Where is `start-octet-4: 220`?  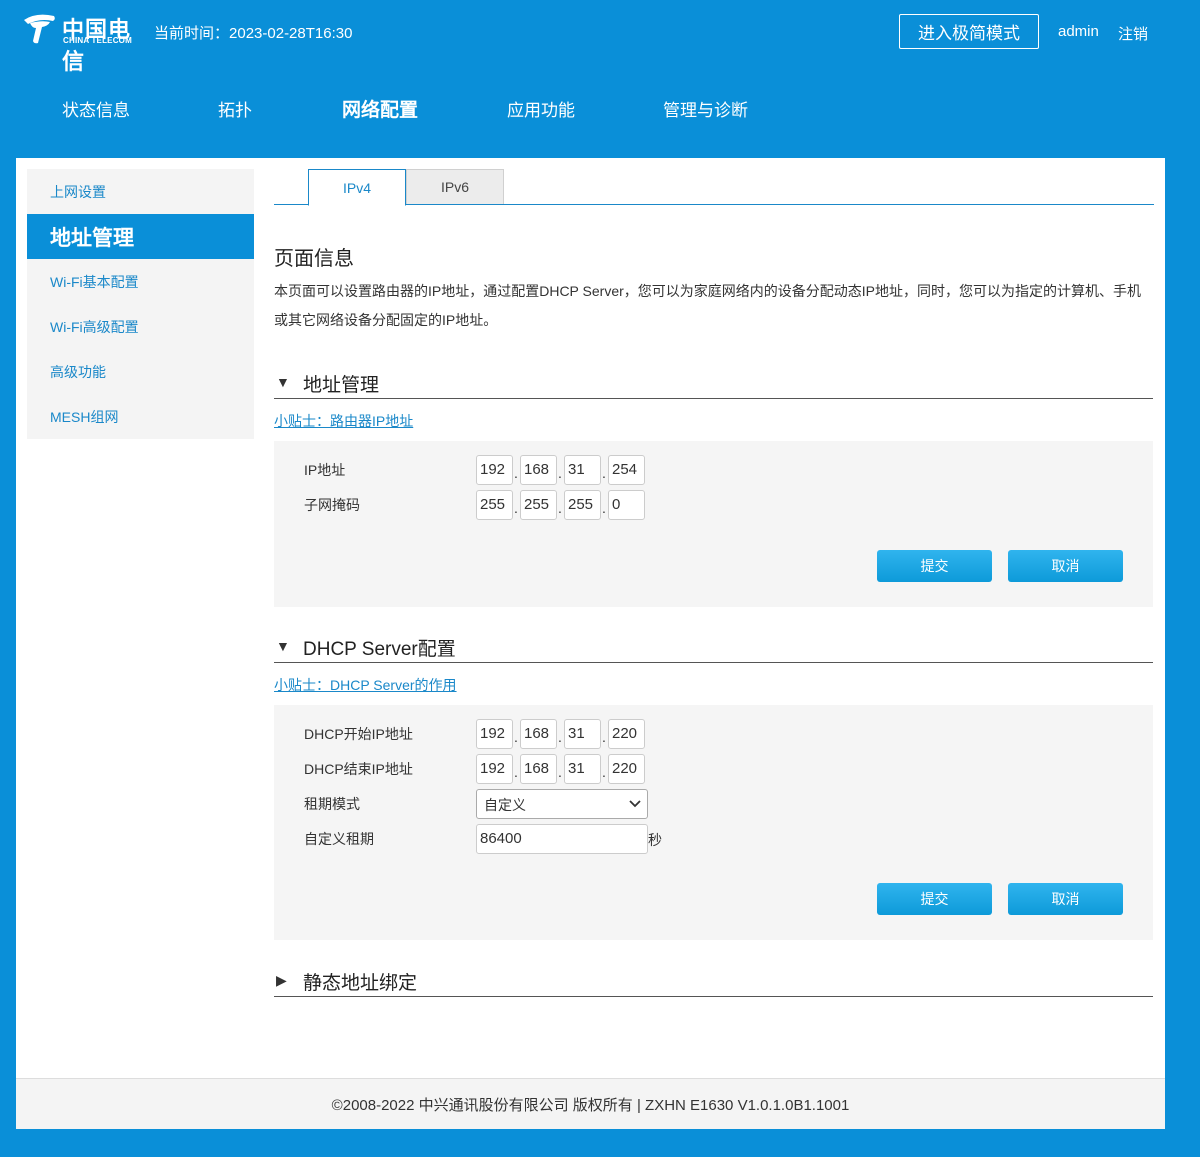 start-octet-4: 220 is located at coordinates (626, 734).